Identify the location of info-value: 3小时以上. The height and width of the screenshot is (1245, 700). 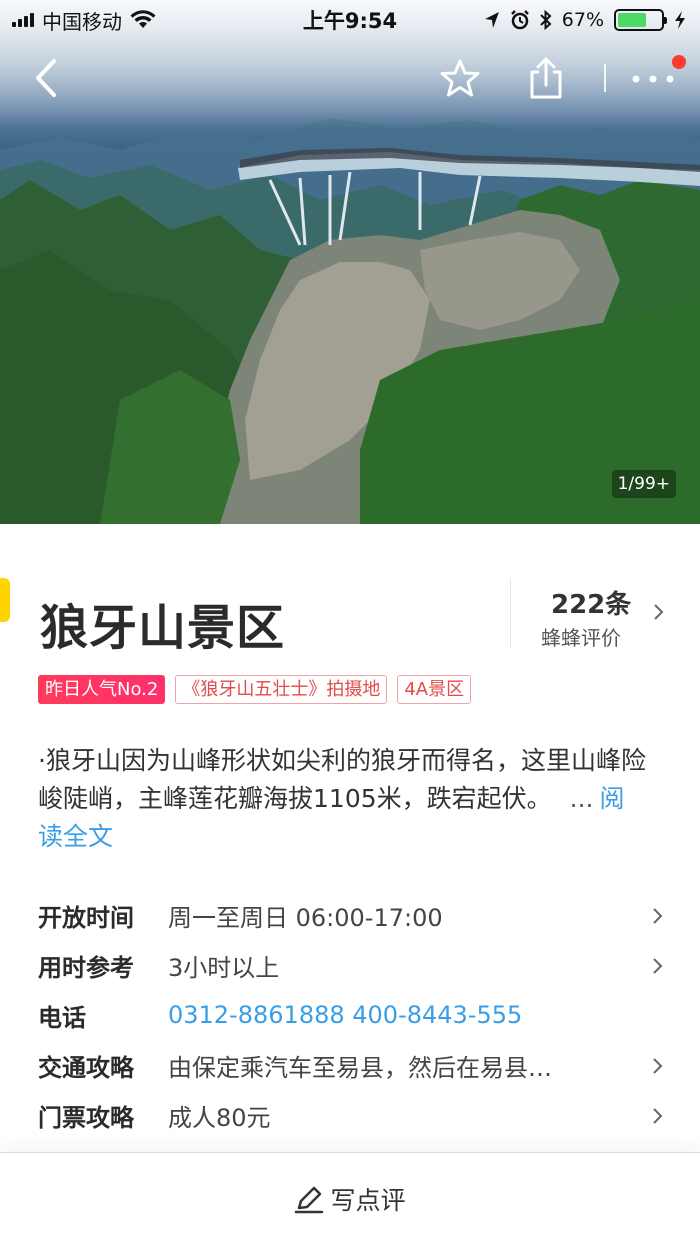
(224, 967).